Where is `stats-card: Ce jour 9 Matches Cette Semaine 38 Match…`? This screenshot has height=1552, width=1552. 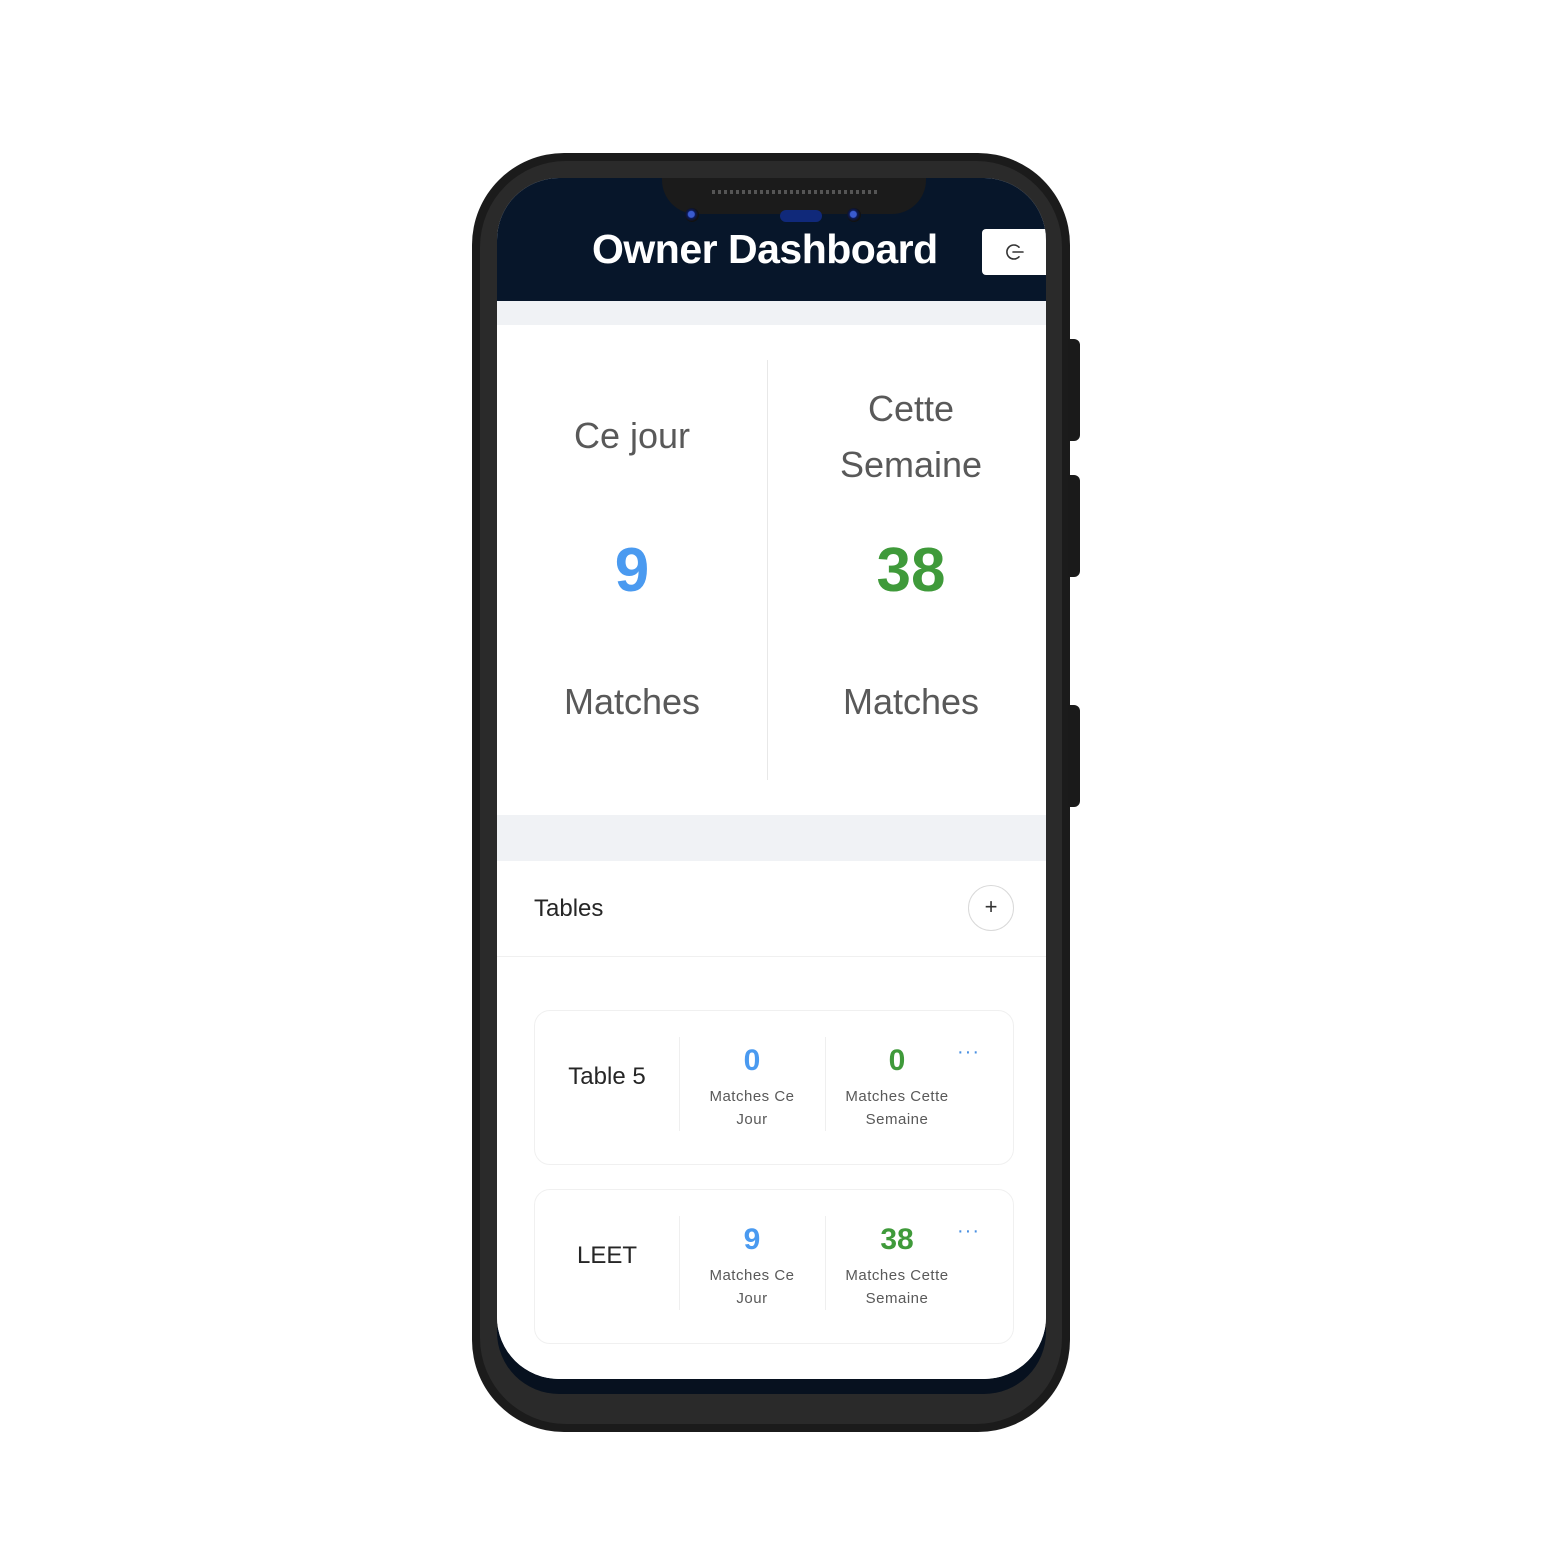 stats-card: Ce jour 9 Matches Cette Semaine 38 Match… is located at coordinates (771, 570).